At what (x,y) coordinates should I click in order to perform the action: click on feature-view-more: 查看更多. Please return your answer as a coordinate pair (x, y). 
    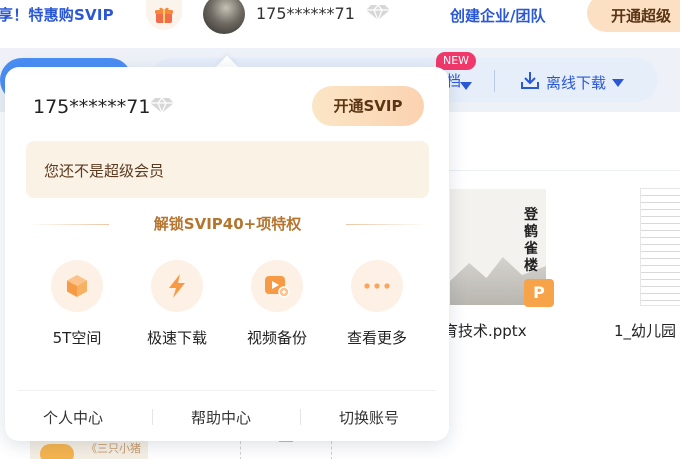
    Looking at the image, I should click on (377, 304).